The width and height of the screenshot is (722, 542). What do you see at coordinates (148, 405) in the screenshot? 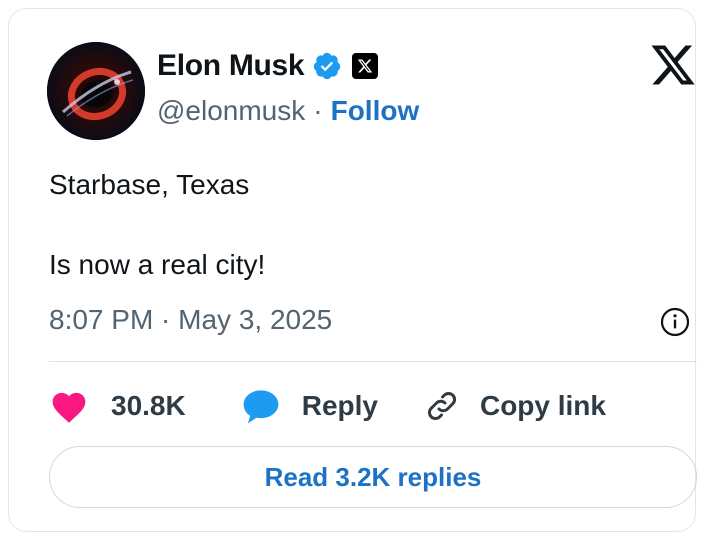
I see `like-count: 30.8K` at bounding box center [148, 405].